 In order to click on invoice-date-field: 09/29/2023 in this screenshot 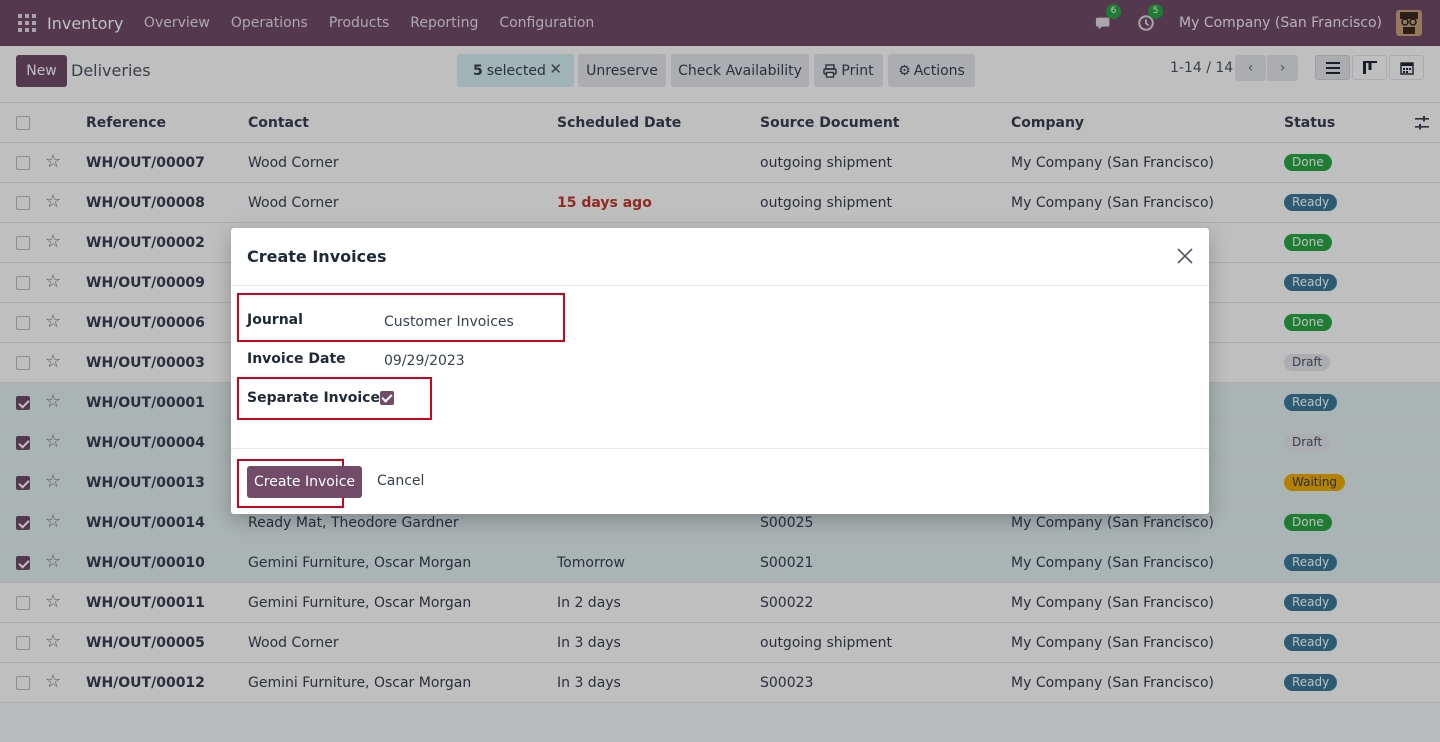, I will do `click(424, 361)`.